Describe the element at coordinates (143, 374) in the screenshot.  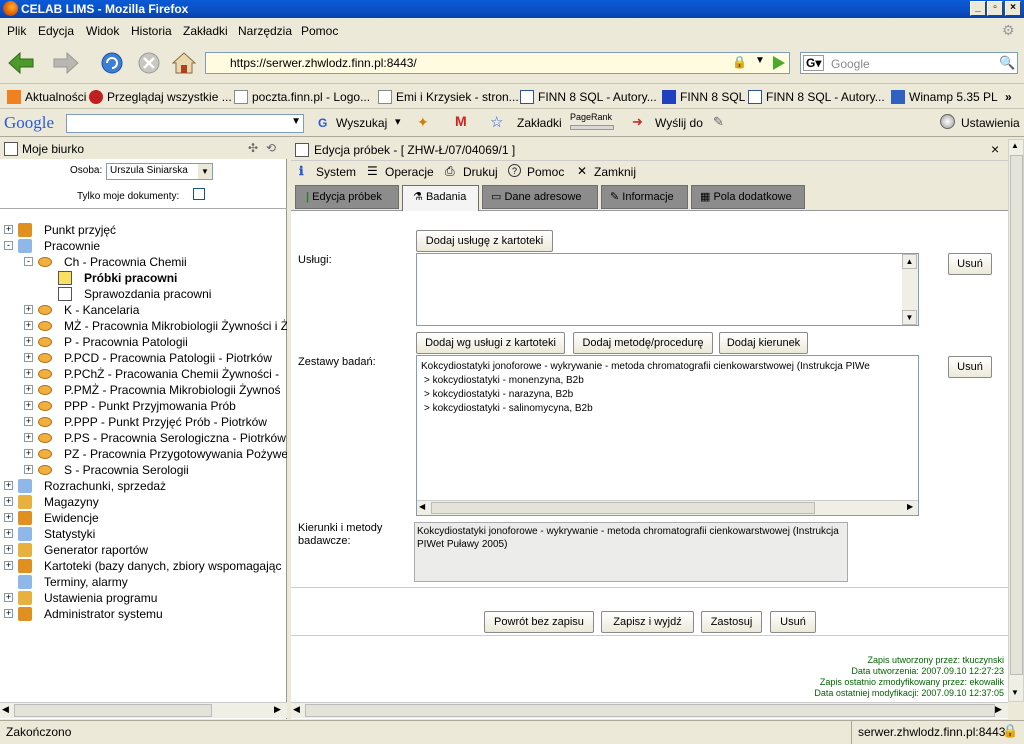
I see `tree-item: + P.PChŻ - Pracowania Chemii Żywności -` at that location.